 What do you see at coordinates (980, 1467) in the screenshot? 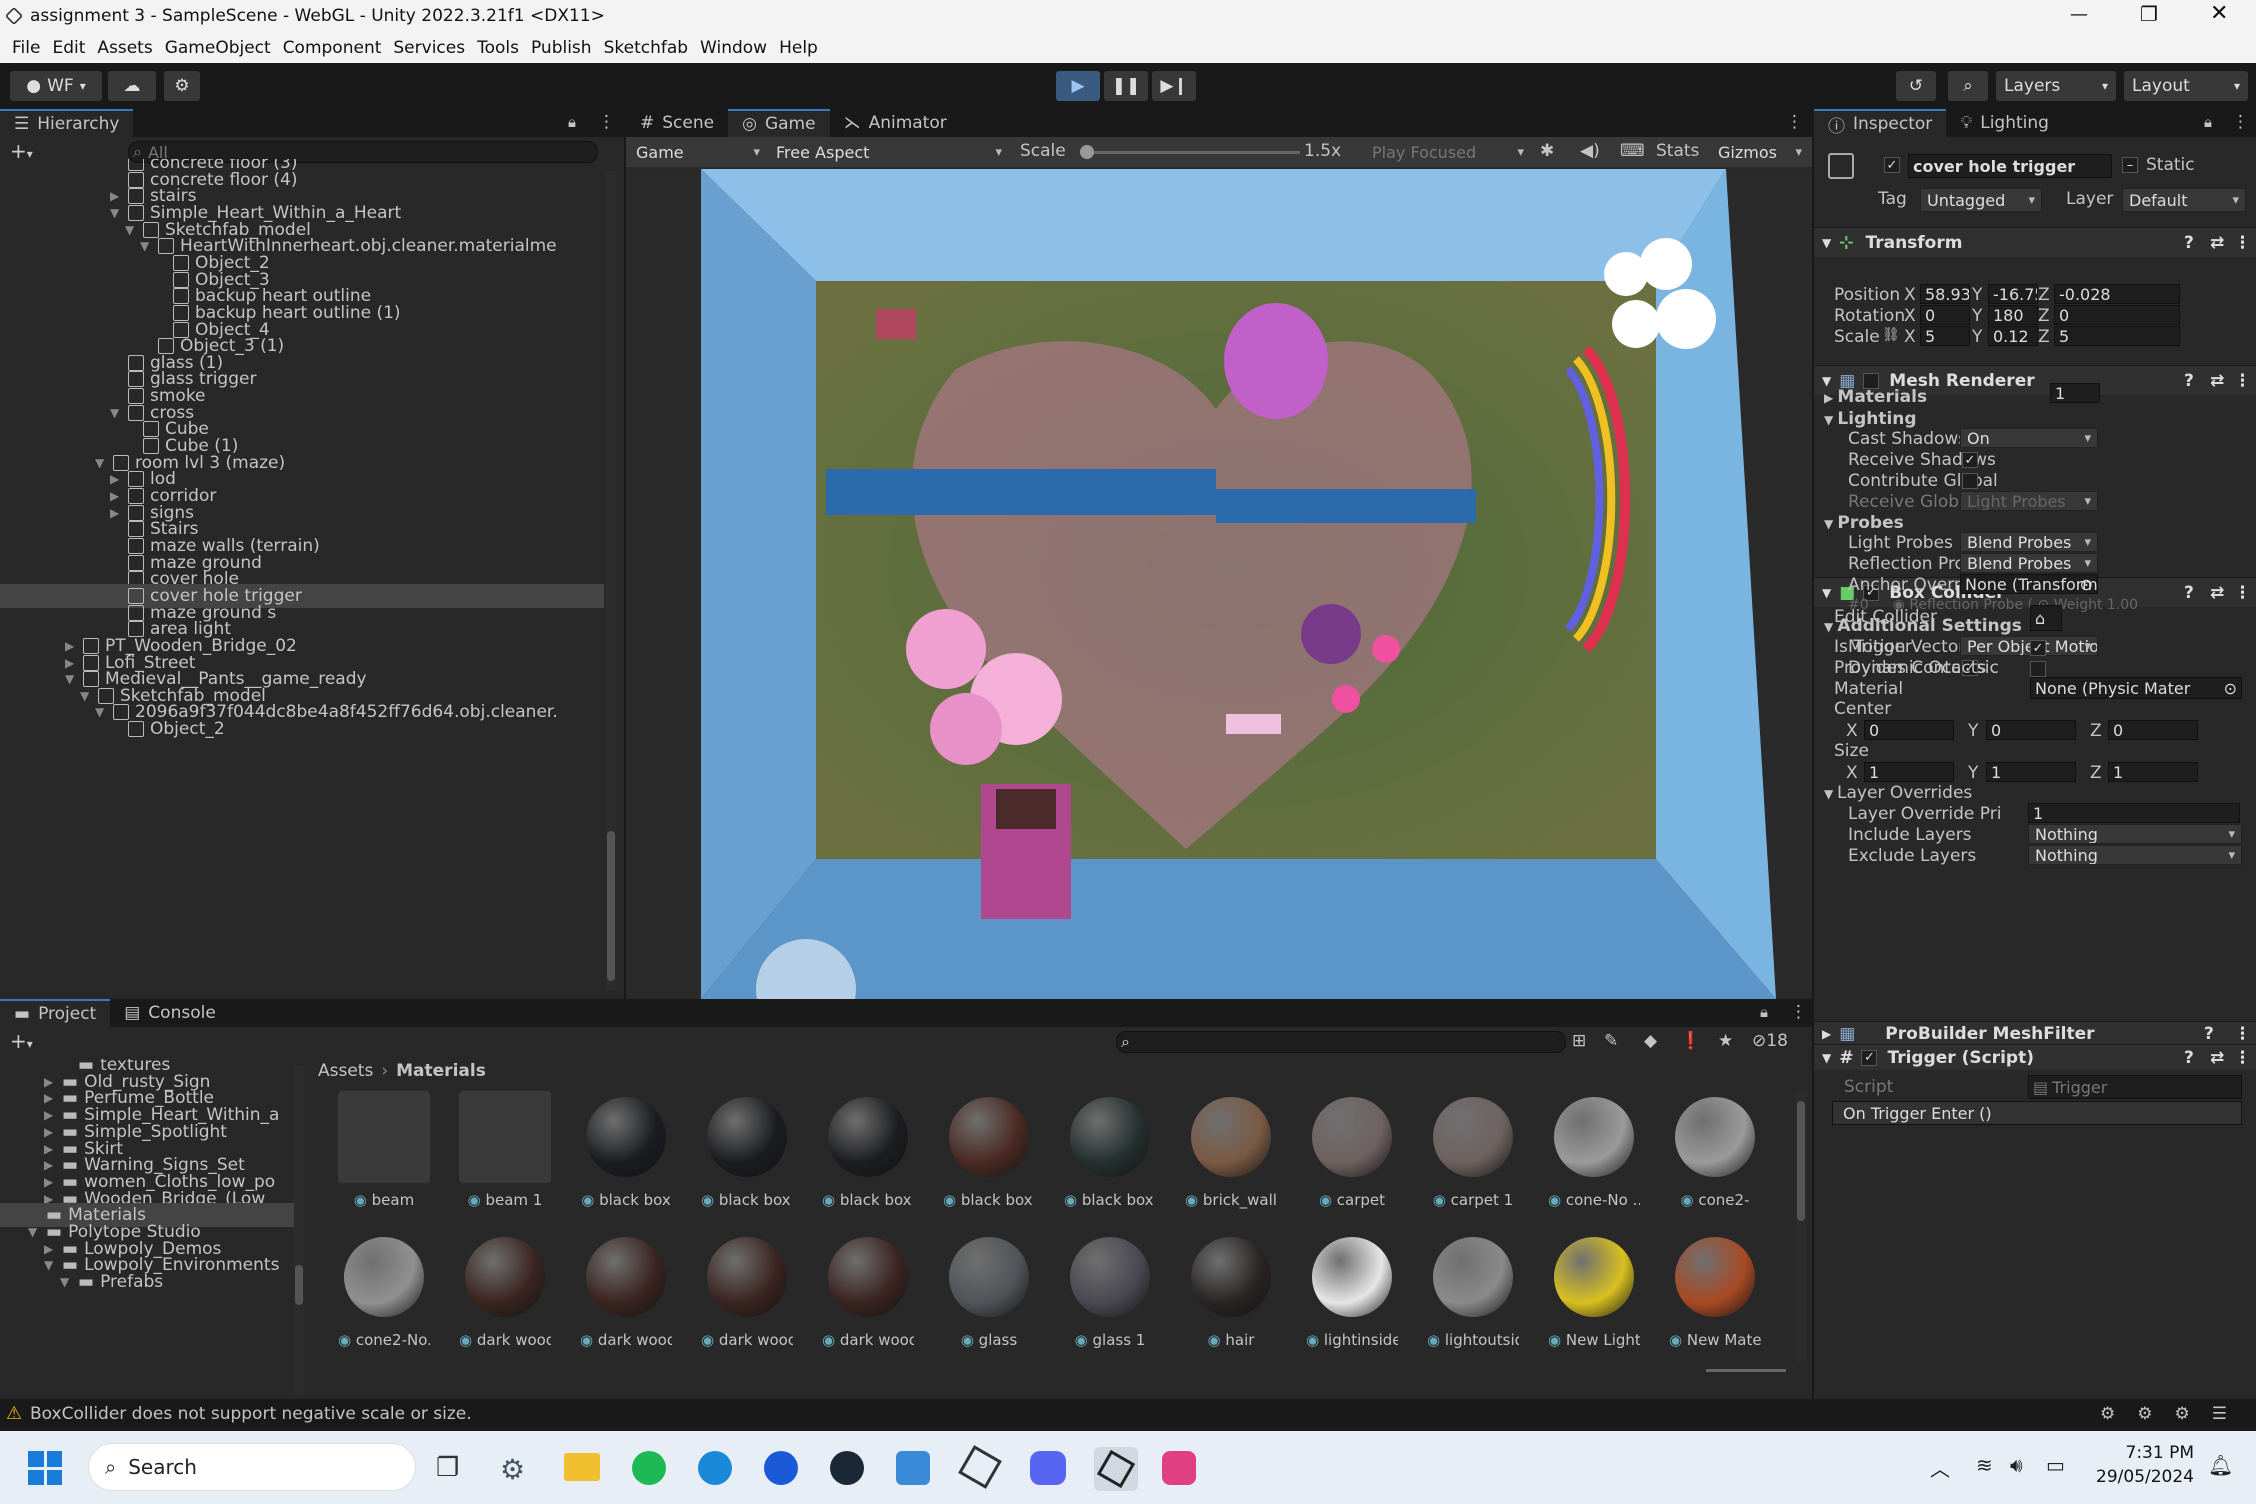
I see `unity-hub-icon` at bounding box center [980, 1467].